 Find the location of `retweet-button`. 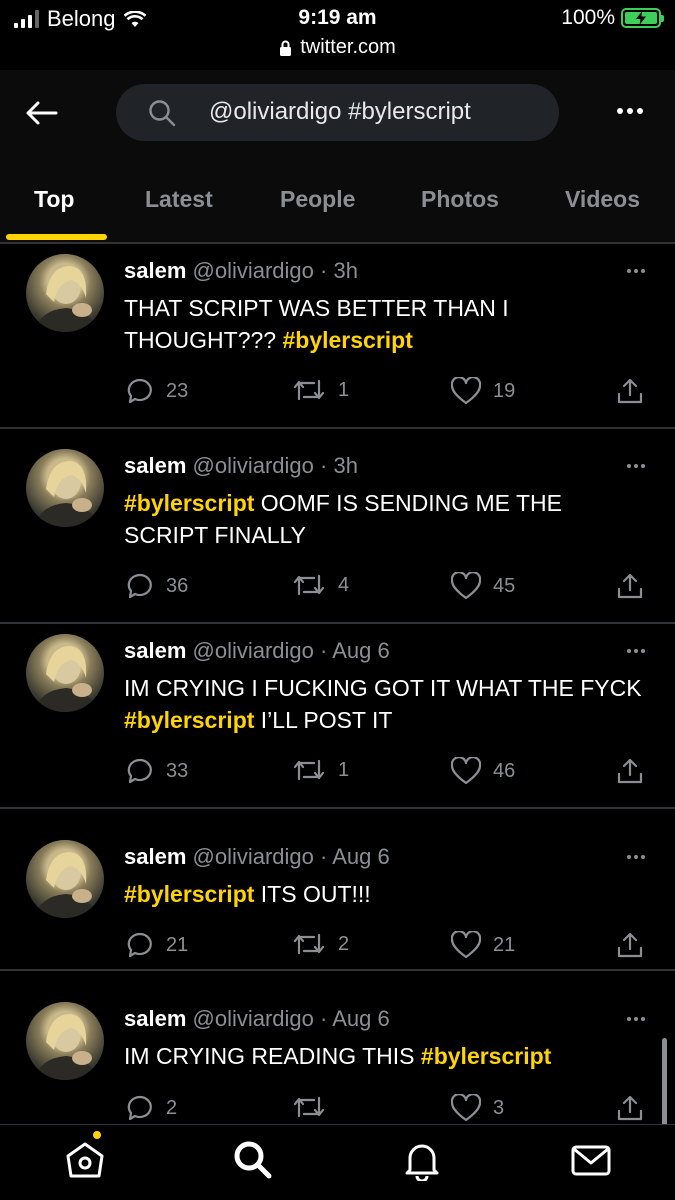

retweet-button is located at coordinates (315, 1107).